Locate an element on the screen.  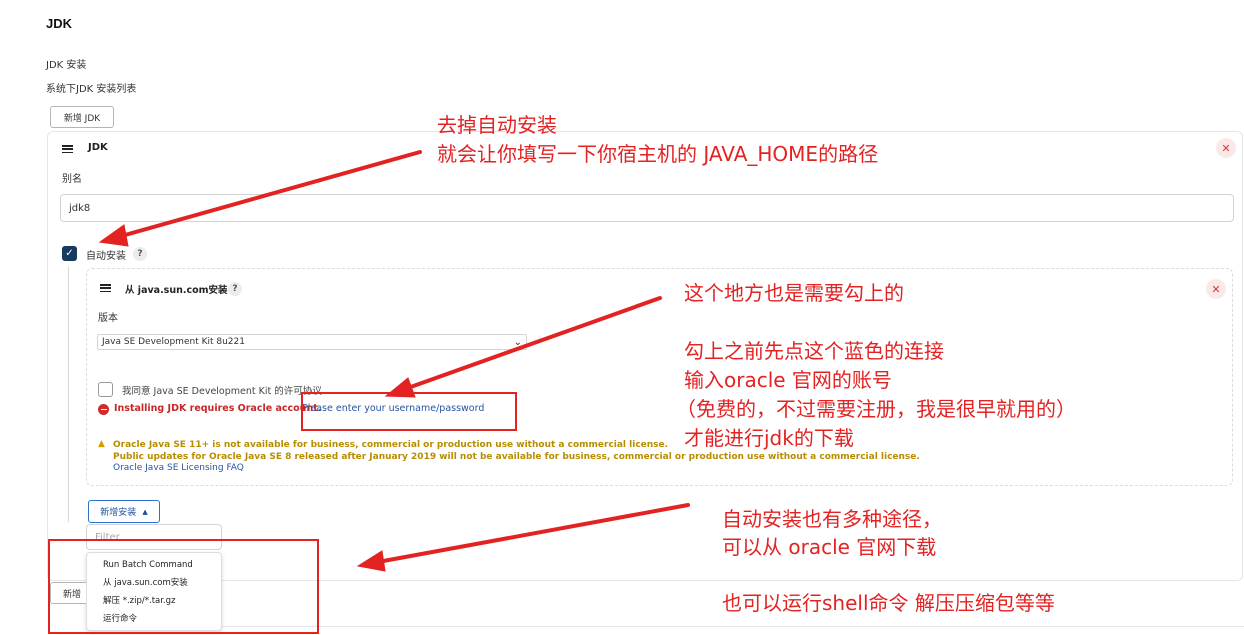
annotation-2-line-4: （免费的，不过需要注册，我是很早就用的） is located at coordinates (876, 409).